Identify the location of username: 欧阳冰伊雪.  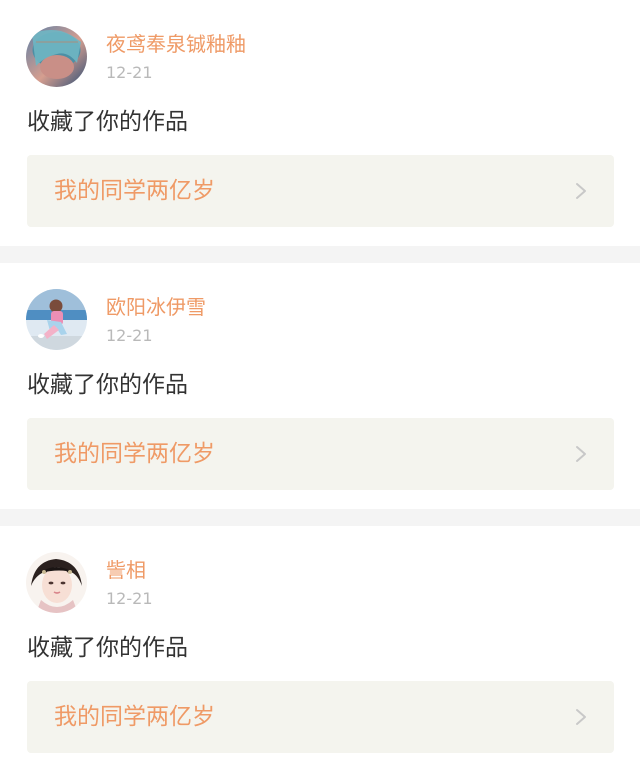
(156, 307).